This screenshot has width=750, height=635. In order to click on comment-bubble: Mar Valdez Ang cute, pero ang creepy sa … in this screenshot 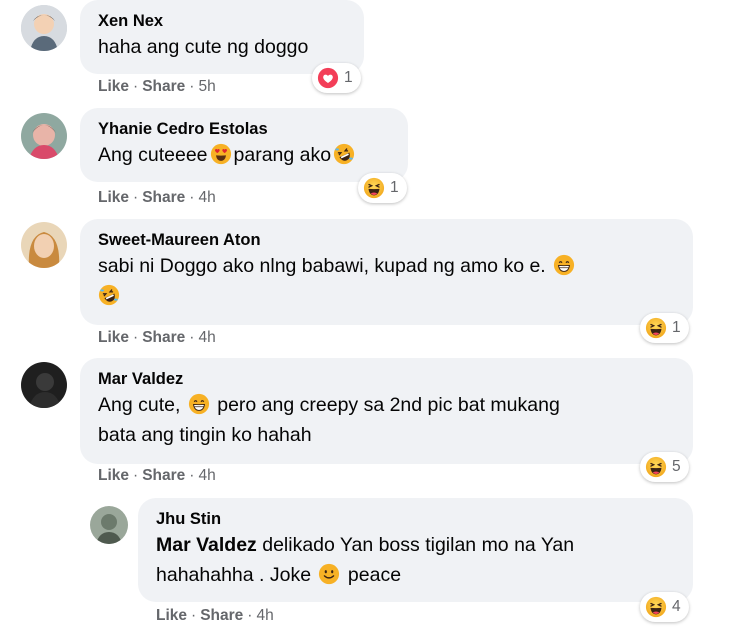, I will do `click(386, 411)`.